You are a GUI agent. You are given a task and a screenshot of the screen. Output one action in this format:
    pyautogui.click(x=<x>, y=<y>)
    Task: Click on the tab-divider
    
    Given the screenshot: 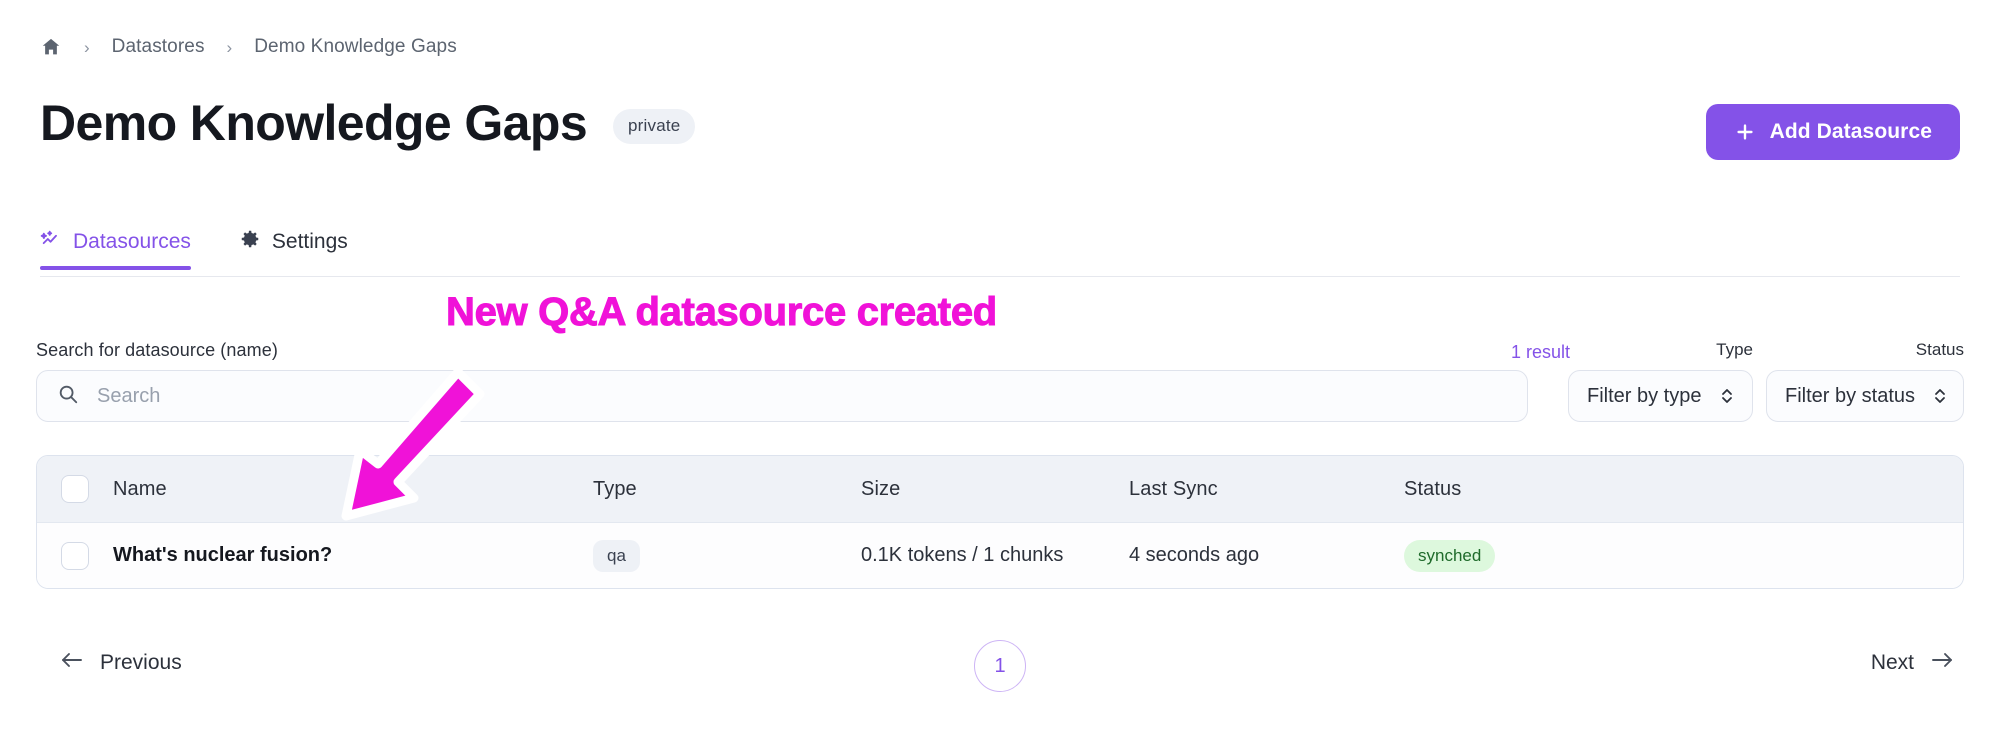 What is the action you would take?
    pyautogui.click(x=1000, y=276)
    